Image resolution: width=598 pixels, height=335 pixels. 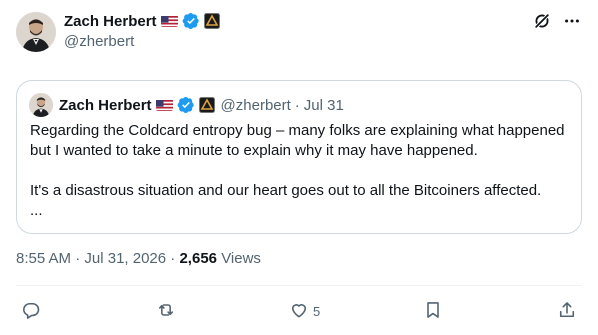 What do you see at coordinates (36, 32) in the screenshot?
I see `avatar` at bounding box center [36, 32].